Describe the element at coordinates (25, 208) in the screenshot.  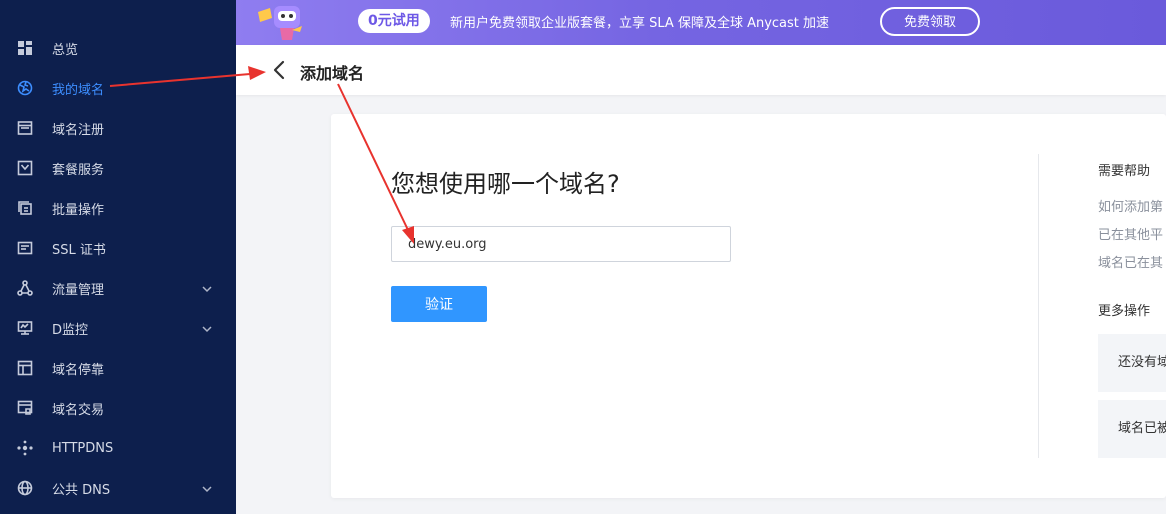
I see `stack-icon` at that location.